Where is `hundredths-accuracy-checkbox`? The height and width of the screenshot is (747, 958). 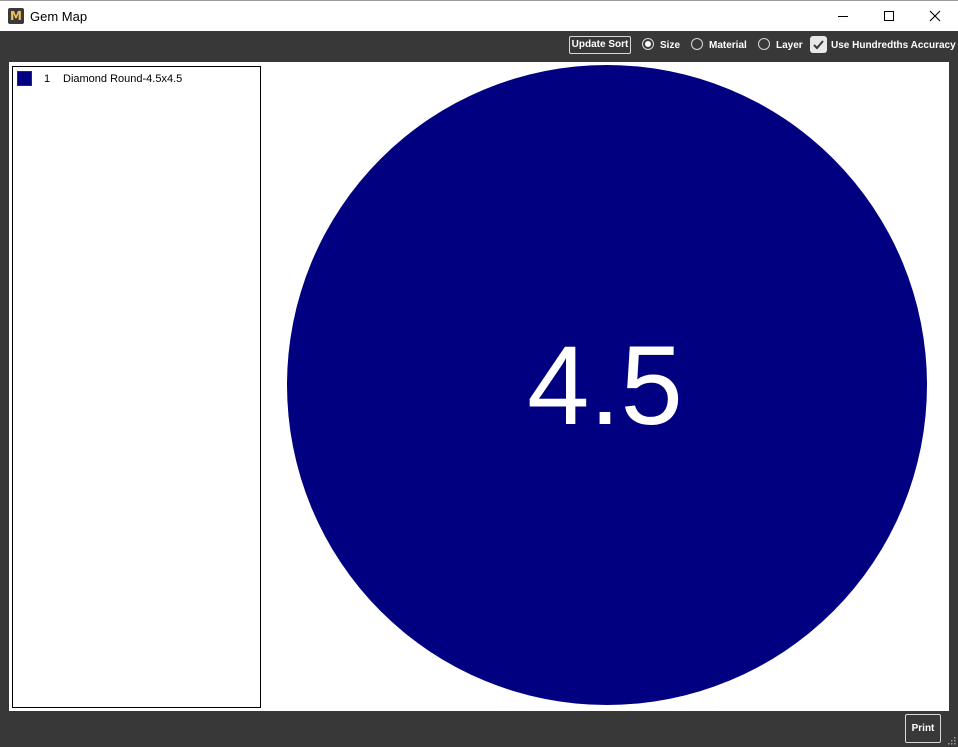 hundredths-accuracy-checkbox is located at coordinates (818, 44).